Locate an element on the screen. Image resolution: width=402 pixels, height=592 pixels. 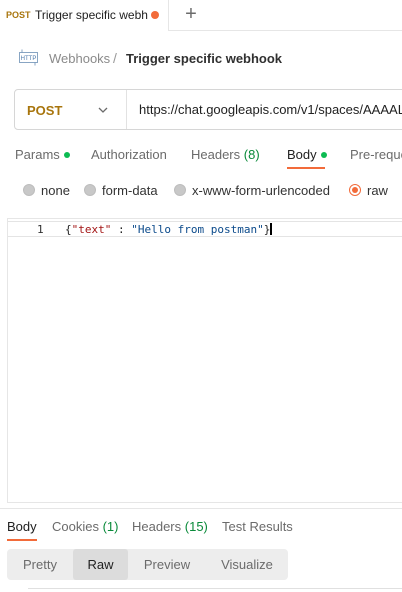
tab-params: Params is located at coordinates (42, 154).